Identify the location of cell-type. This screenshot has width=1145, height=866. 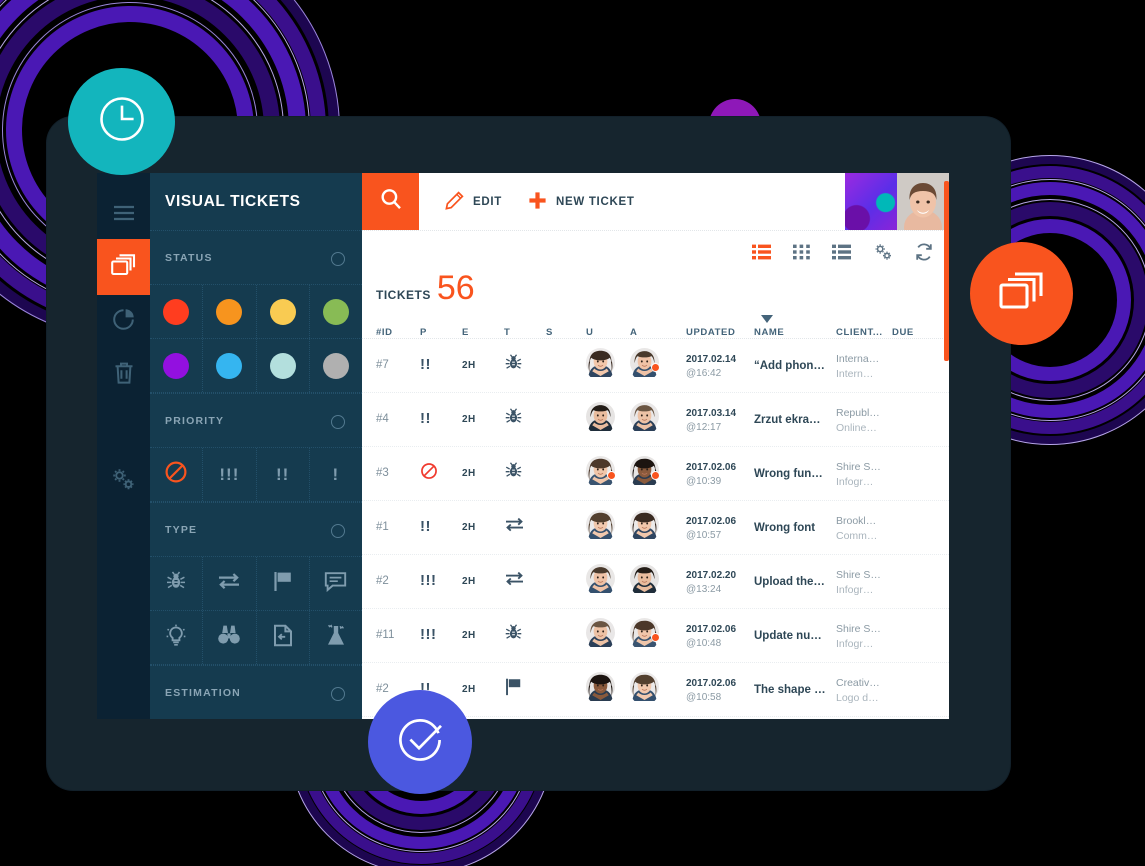
(525, 365).